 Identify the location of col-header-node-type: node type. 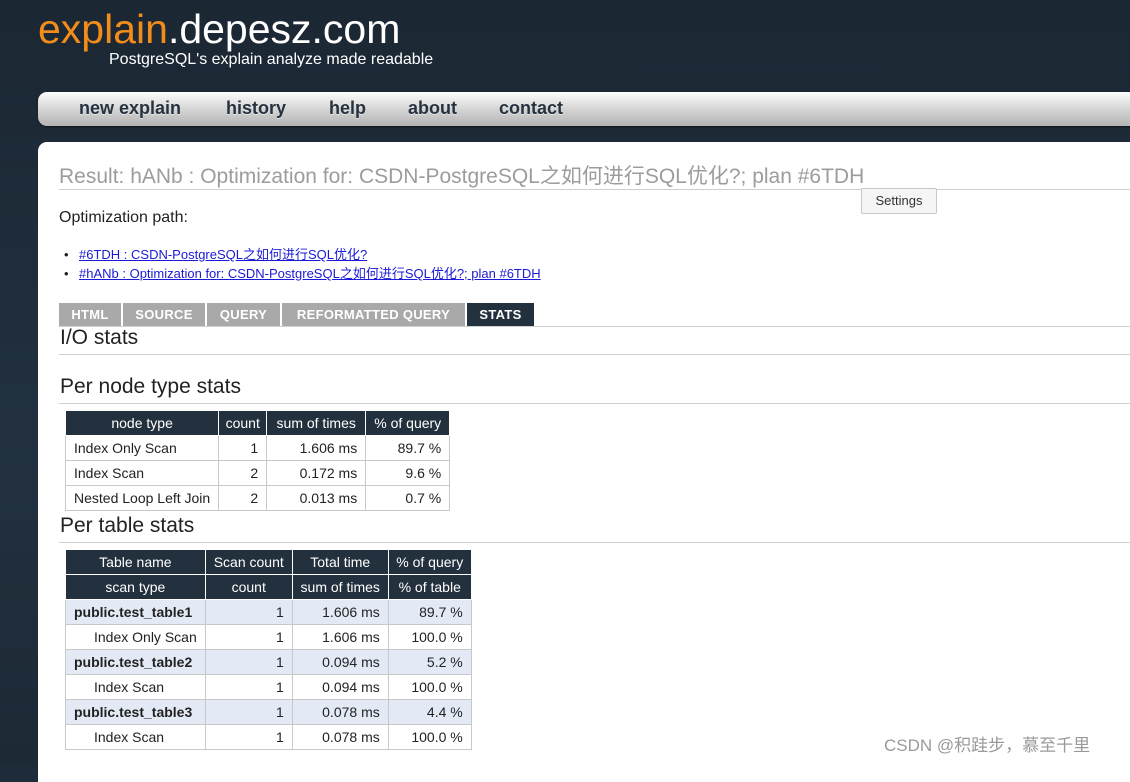
(142, 423).